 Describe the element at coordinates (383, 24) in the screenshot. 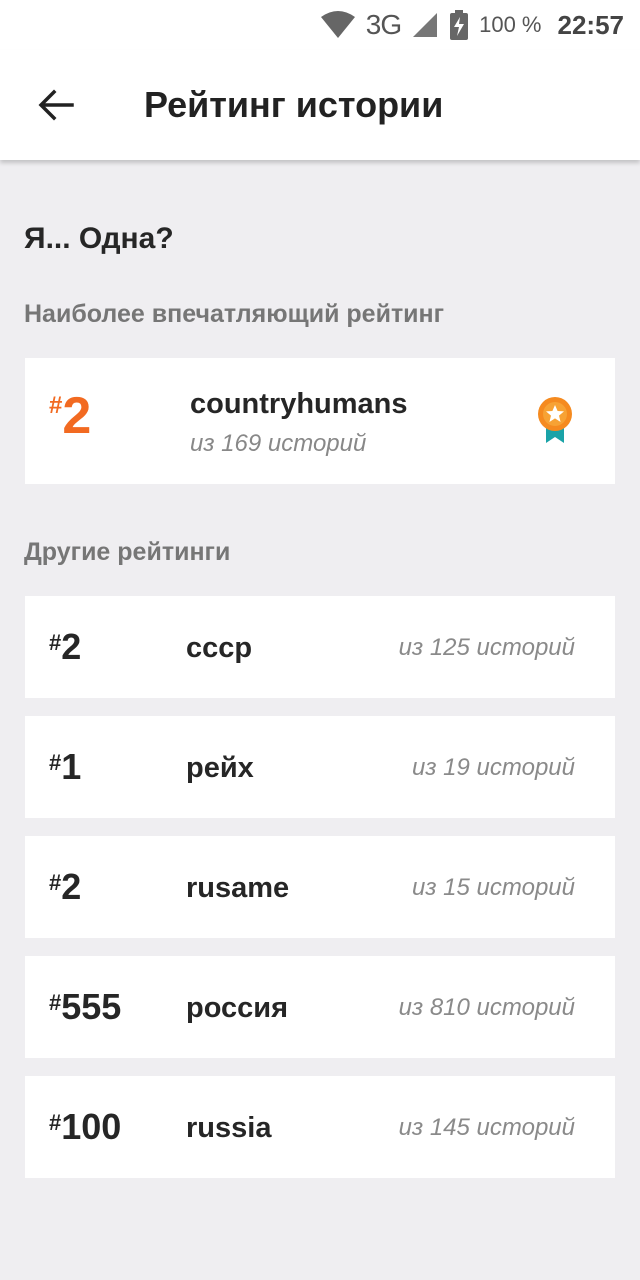

I see `network-type: 3G` at that location.